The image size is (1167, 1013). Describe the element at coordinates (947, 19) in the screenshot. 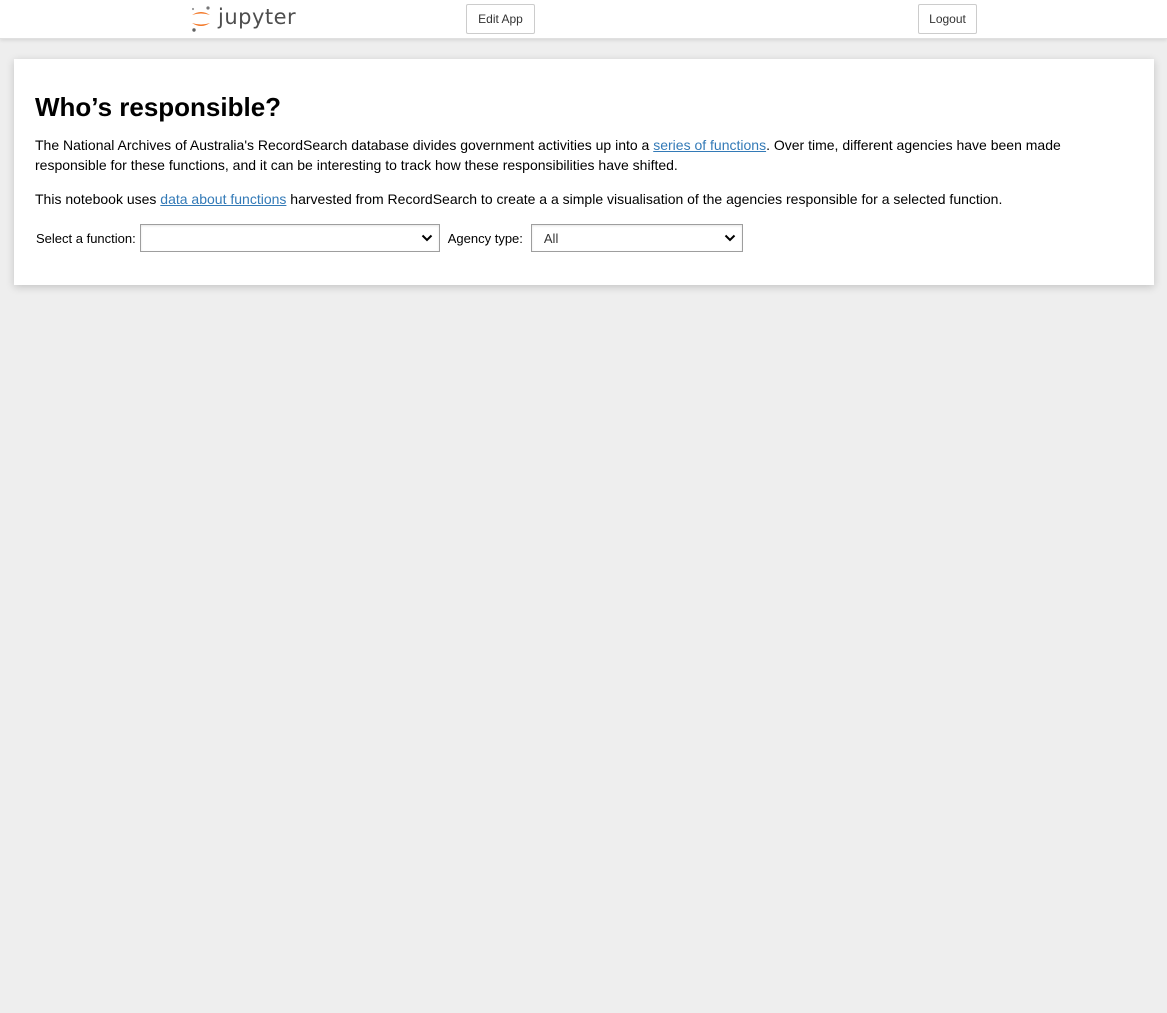

I see `logout-button: Logout` at that location.